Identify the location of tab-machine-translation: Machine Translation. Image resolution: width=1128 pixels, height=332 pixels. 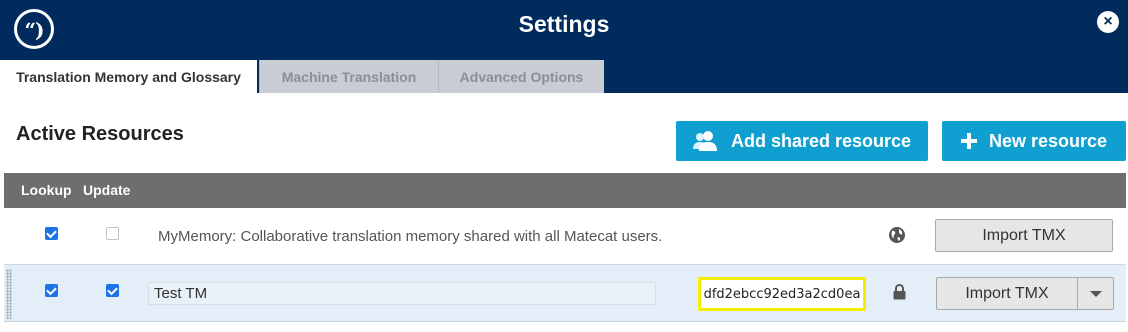
(348, 76).